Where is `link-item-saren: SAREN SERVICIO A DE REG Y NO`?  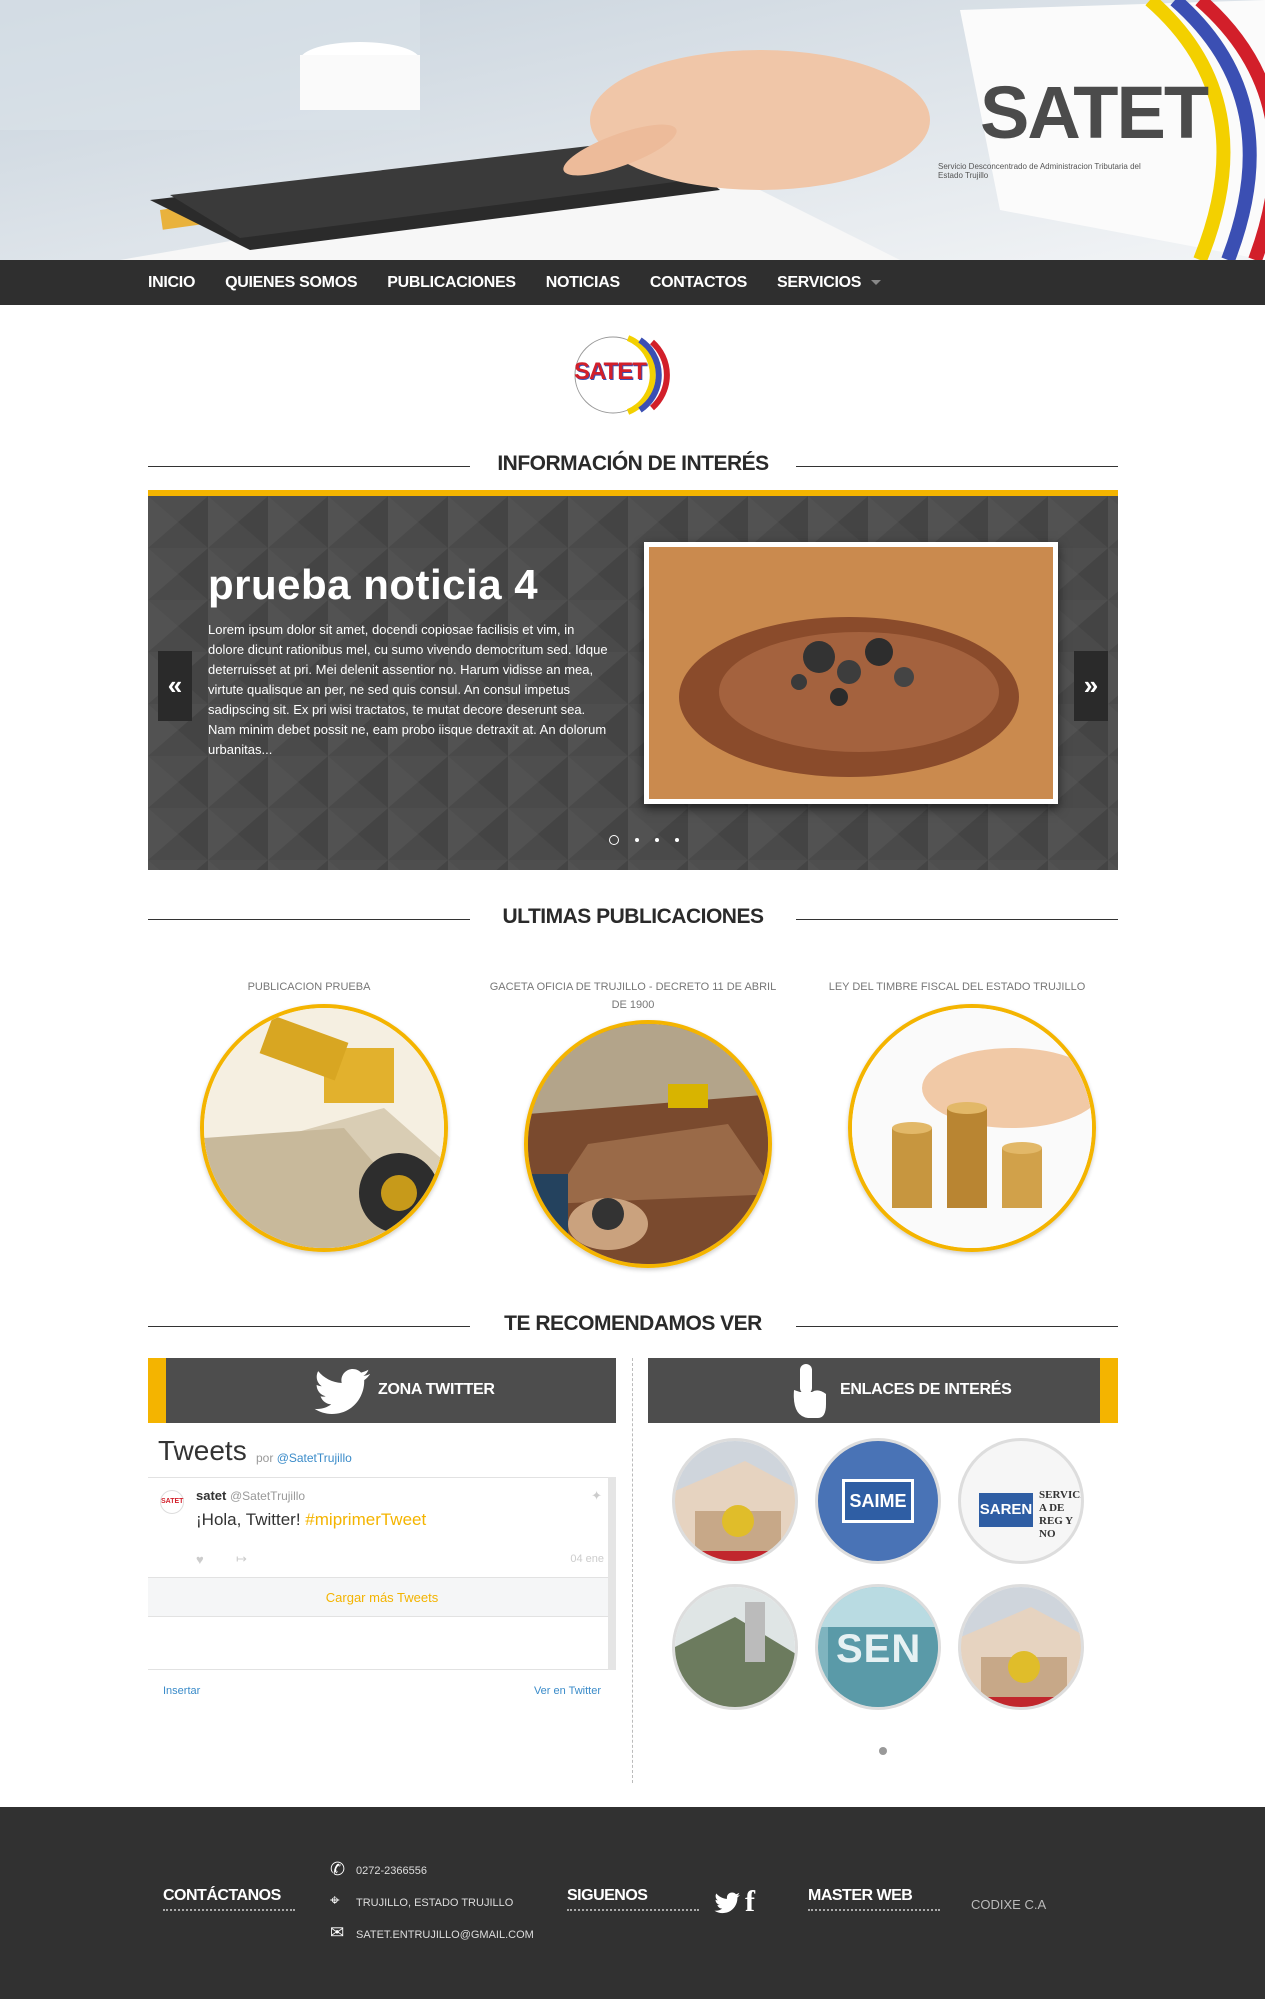 link-item-saren: SAREN SERVICIO A DE REG Y NO is located at coordinates (1021, 1501).